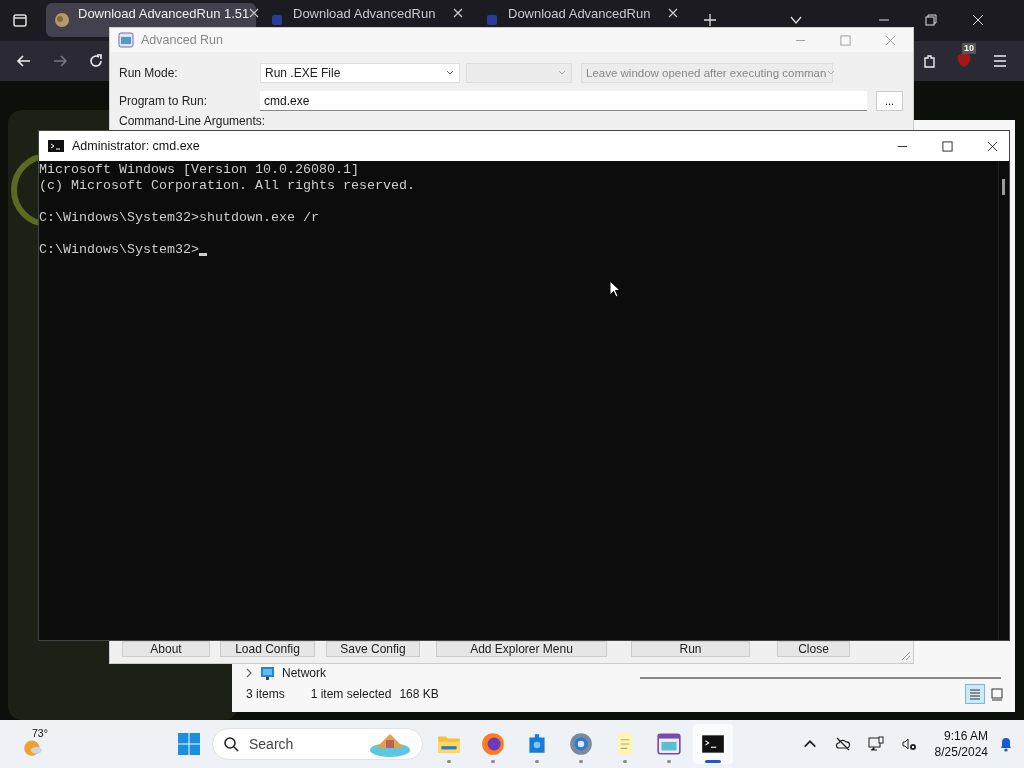 The image size is (1024, 768). I want to click on console-line: C:\Windows\System32>shutdown.exe /r, so click(179, 218).